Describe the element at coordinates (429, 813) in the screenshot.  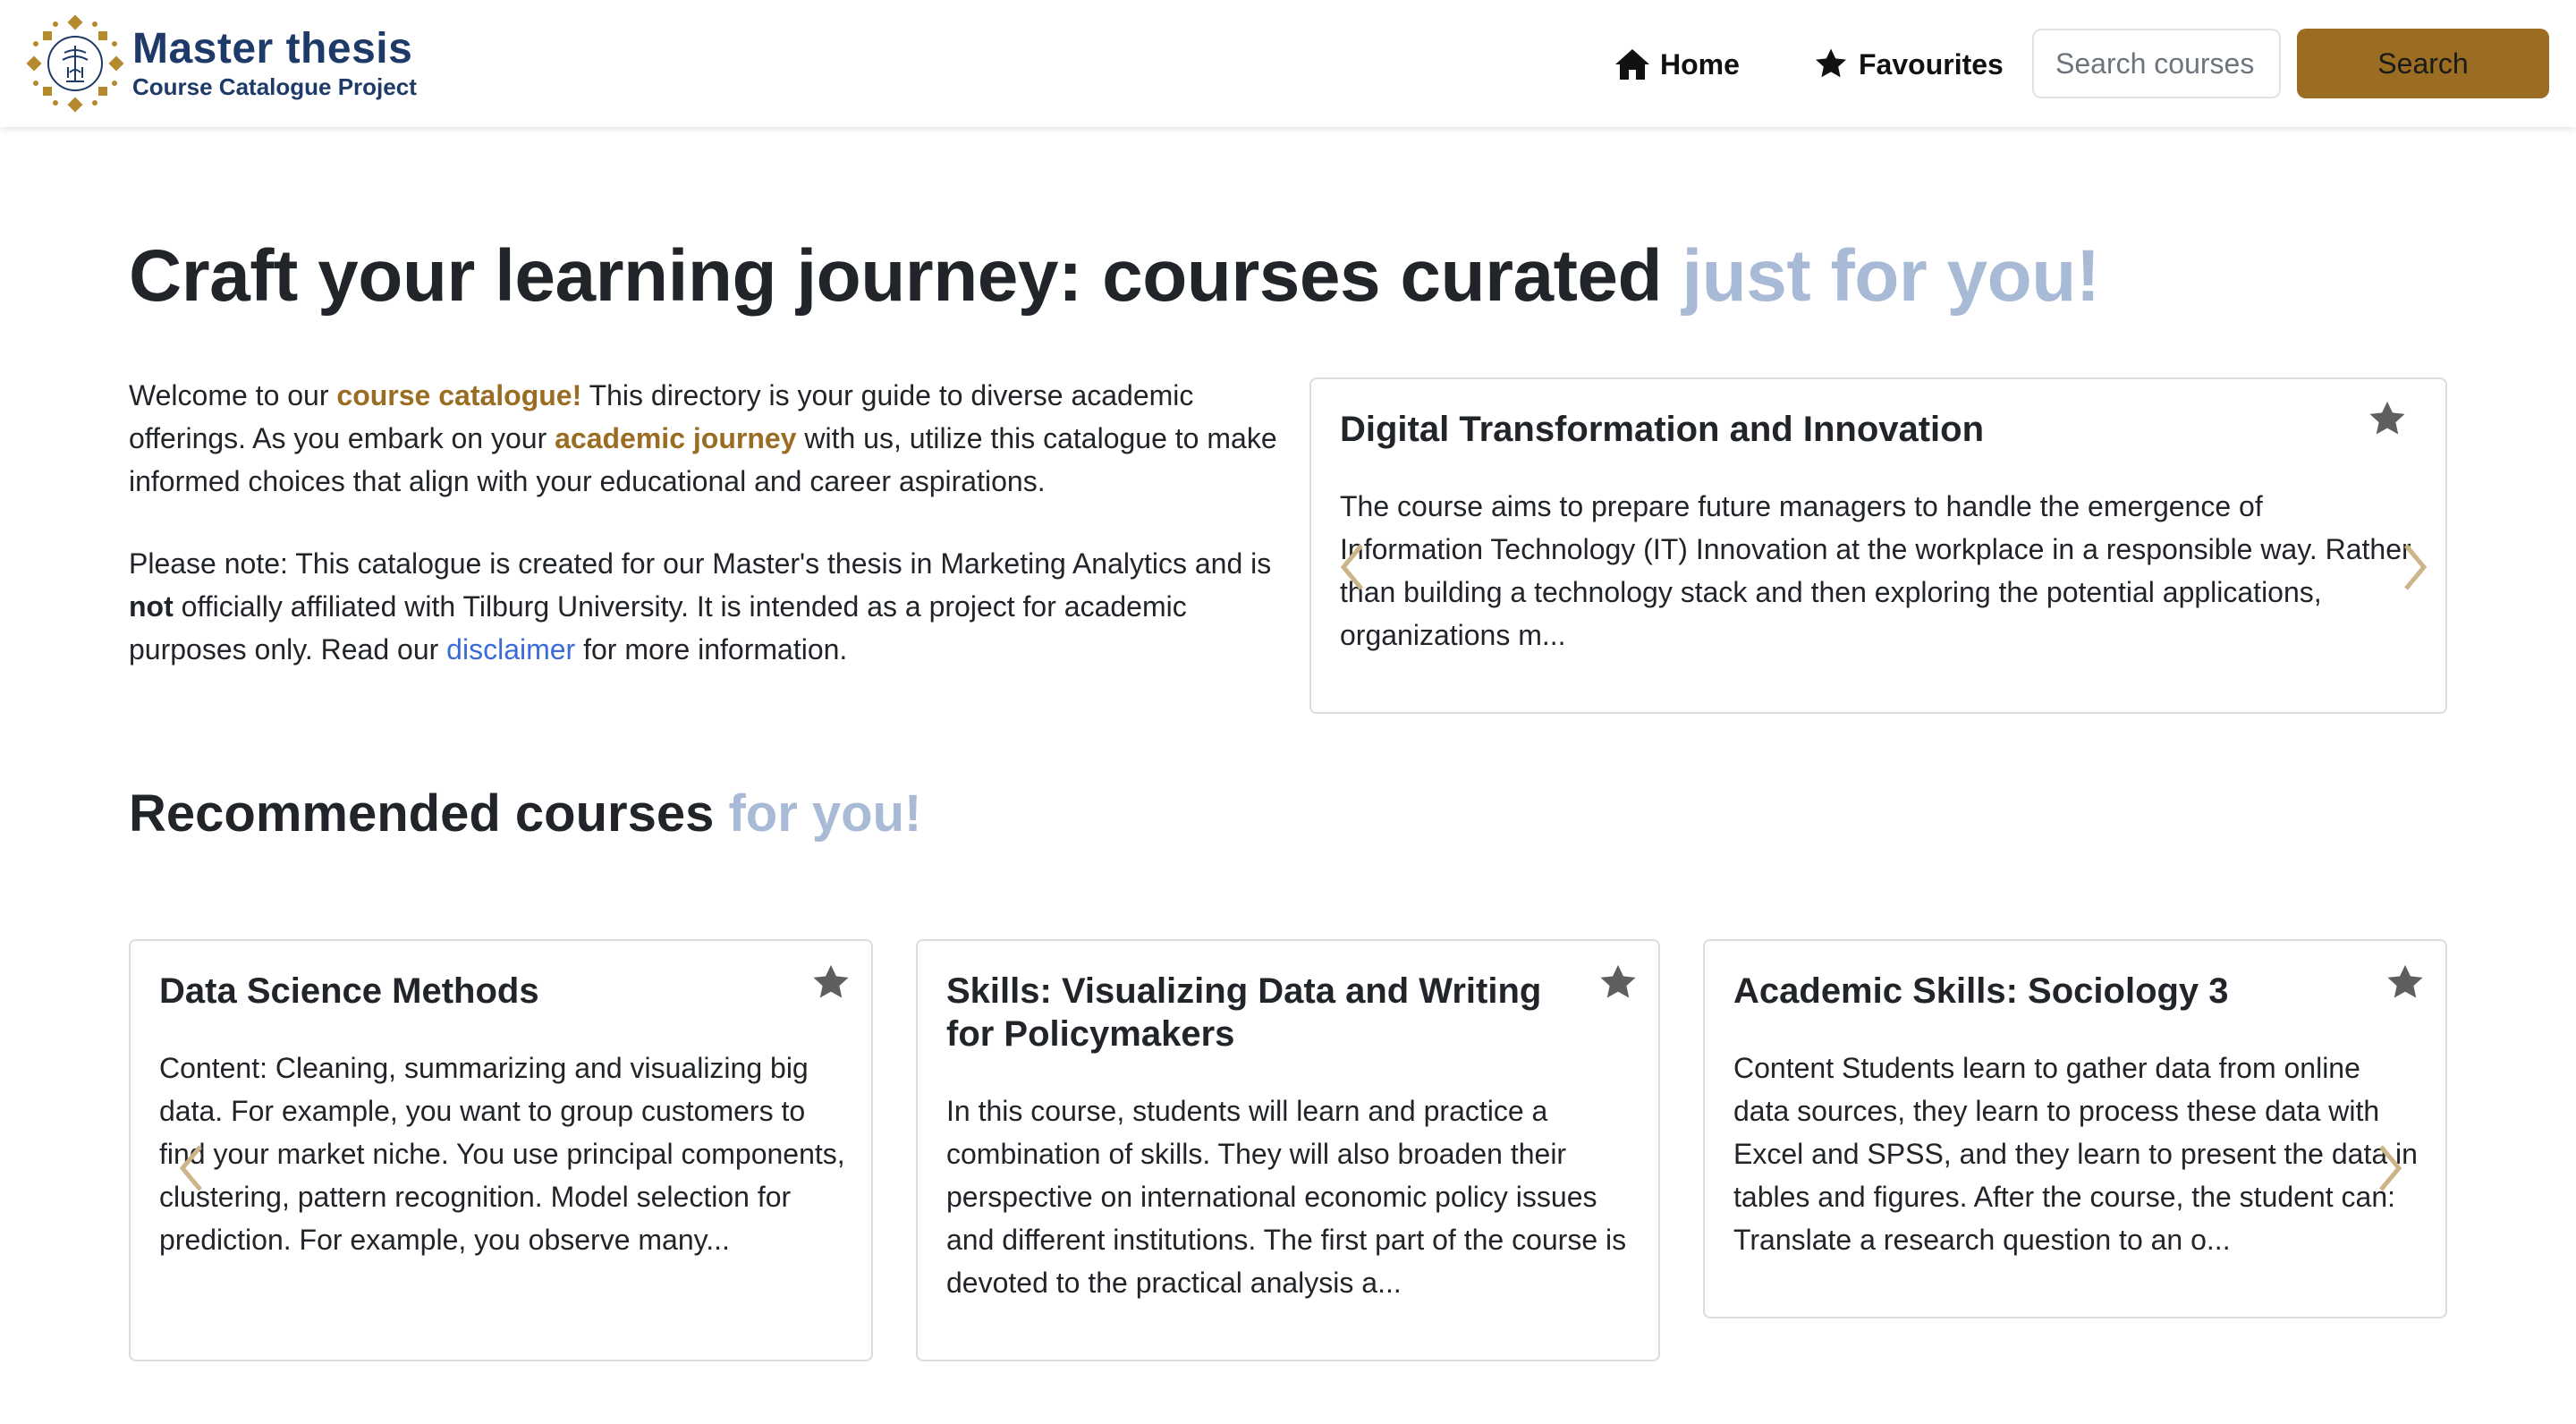
I see `recommended-title-main: Recommended courses` at that location.